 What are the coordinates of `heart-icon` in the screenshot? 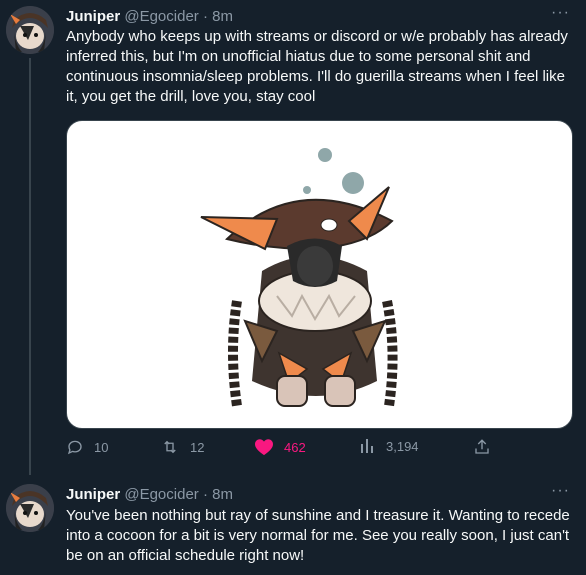 It's located at (264, 447).